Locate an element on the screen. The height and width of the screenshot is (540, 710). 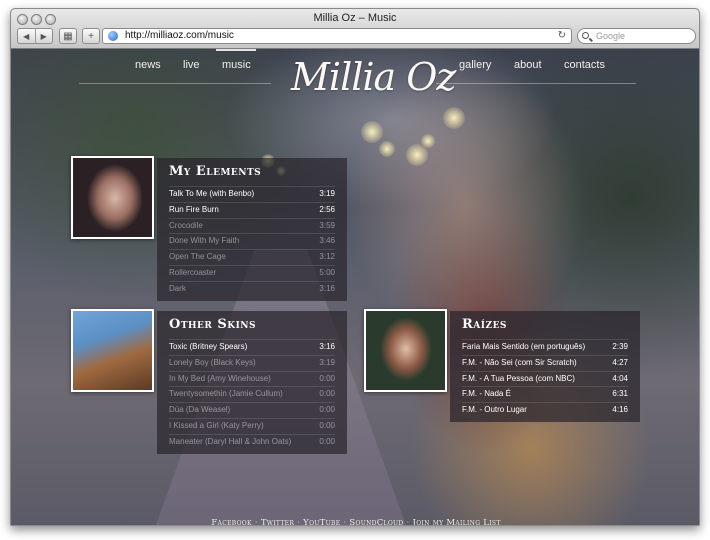
track-row: Done With My Faith 3:46 is located at coordinates (252, 241).